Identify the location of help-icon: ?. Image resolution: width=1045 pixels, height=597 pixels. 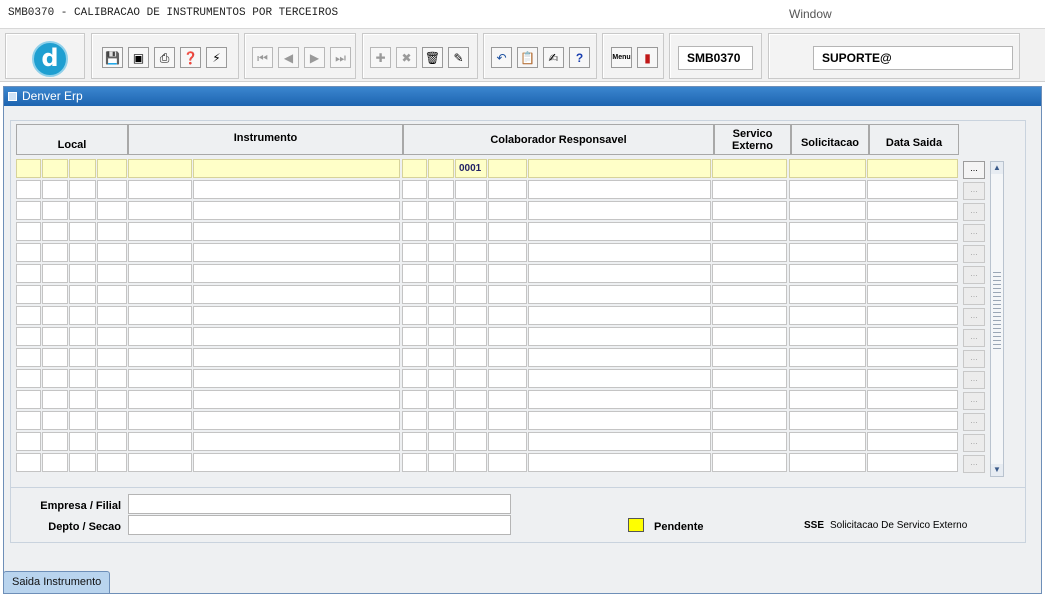
(579, 57).